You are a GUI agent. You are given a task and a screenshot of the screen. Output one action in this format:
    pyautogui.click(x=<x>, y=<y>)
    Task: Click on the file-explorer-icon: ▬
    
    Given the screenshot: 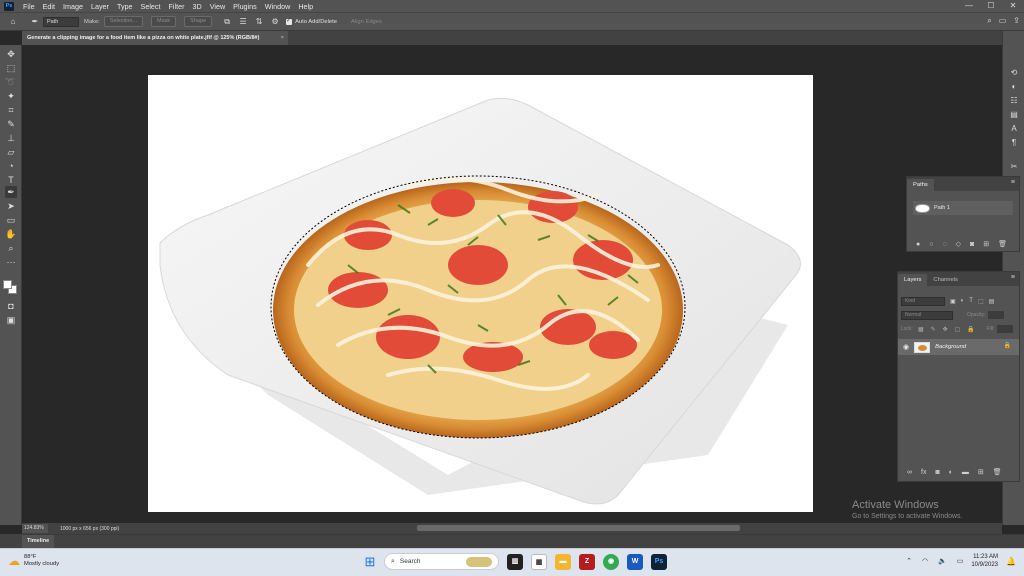 What is the action you would take?
    pyautogui.click(x=563, y=561)
    